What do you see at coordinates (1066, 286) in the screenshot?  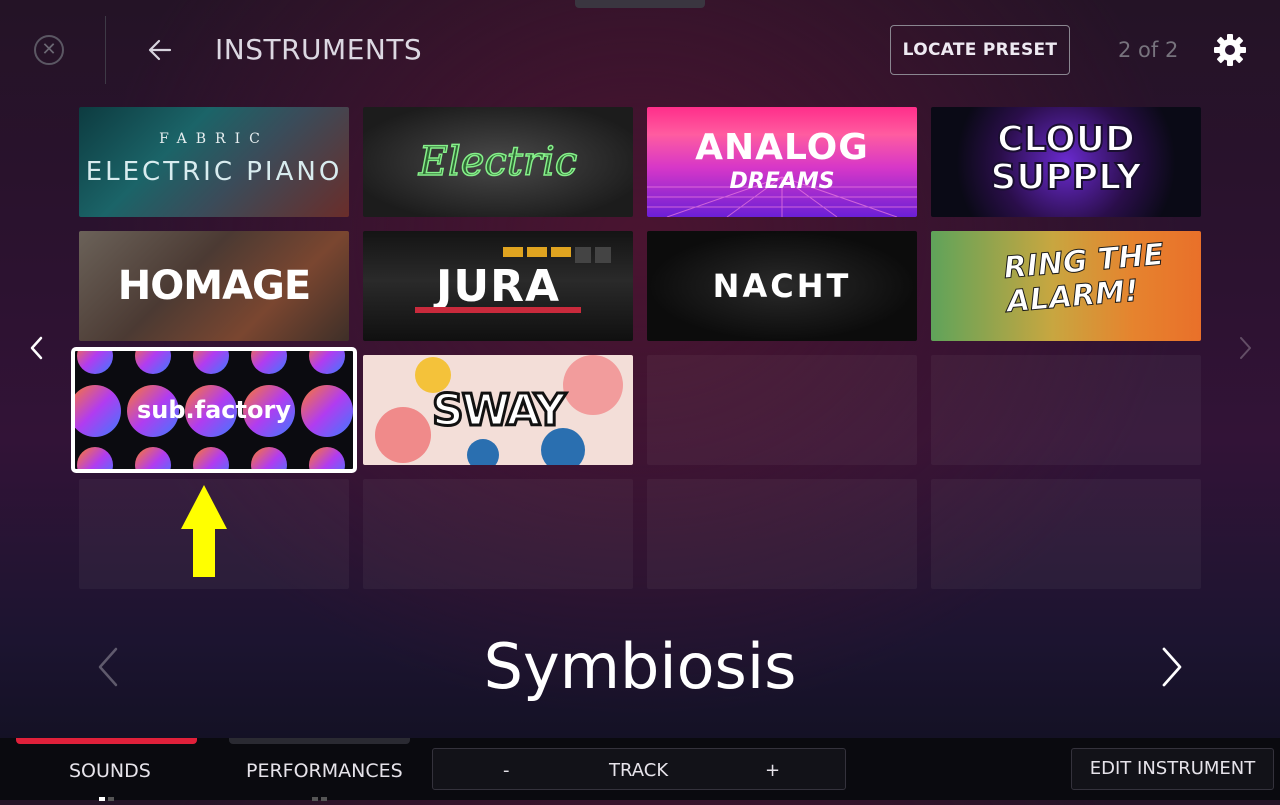 I see `instrument-tile-ring-the-alarm: RING THE ALARM!` at bounding box center [1066, 286].